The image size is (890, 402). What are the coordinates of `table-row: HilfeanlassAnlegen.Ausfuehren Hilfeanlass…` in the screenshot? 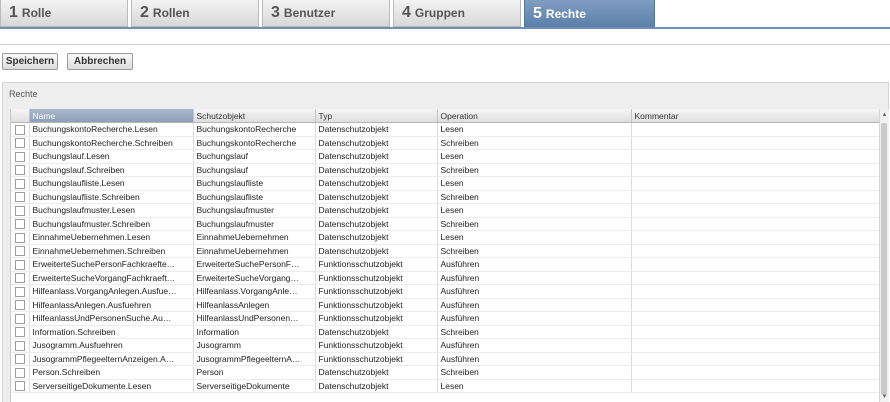 It's located at (445, 305).